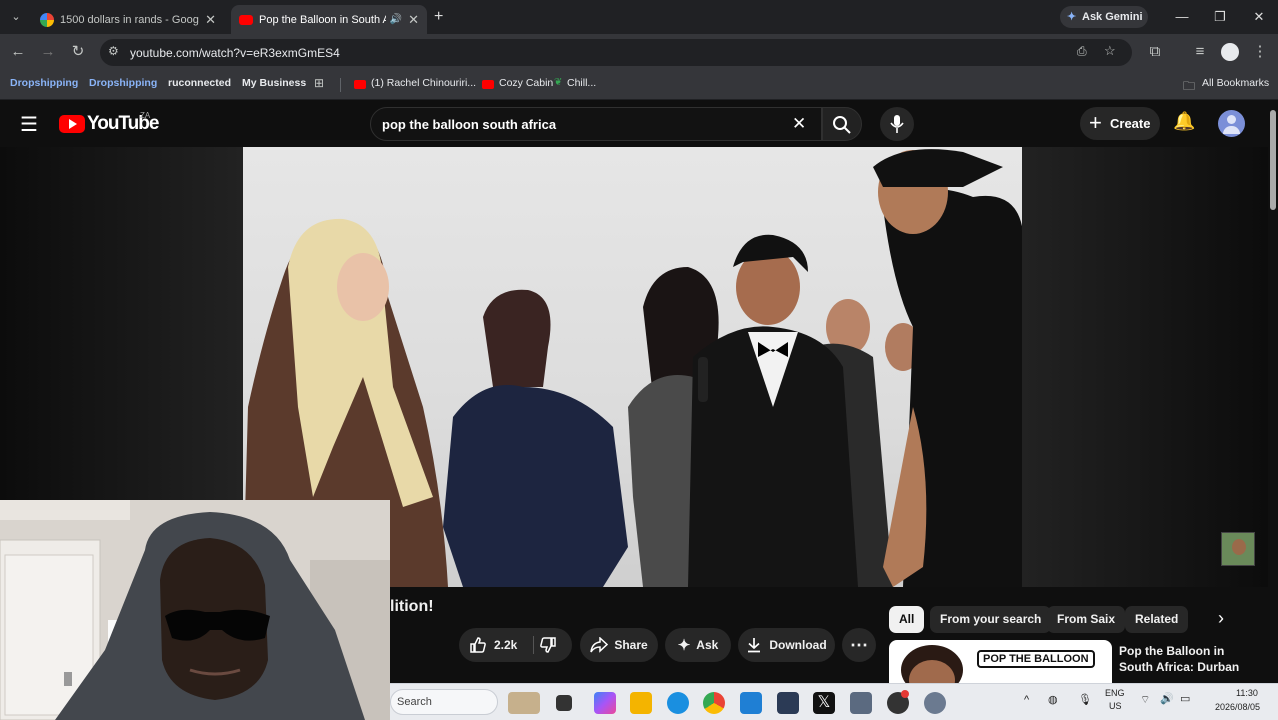  I want to click on ask-gemini-button: ✦ Ask Gemini, so click(1104, 17).